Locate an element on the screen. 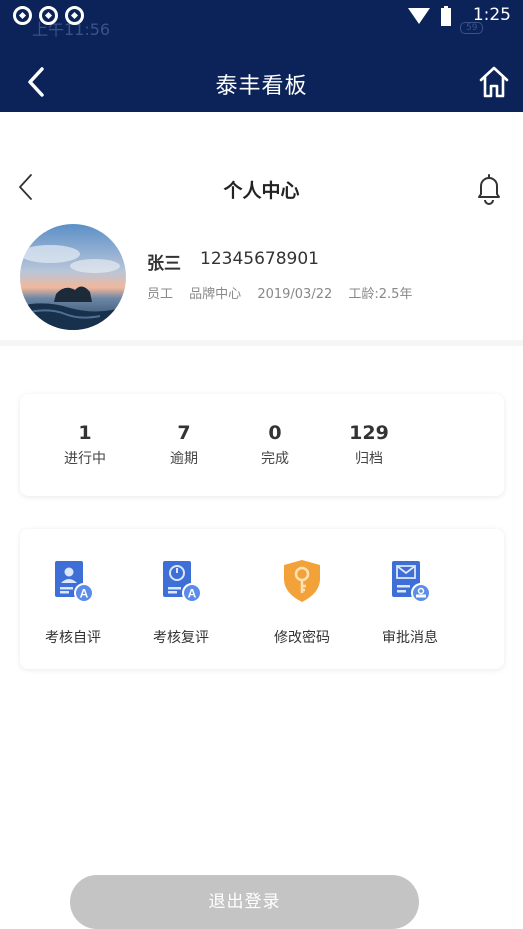 The image size is (523, 929). stat-archived: 129 归档 is located at coordinates (369, 445).